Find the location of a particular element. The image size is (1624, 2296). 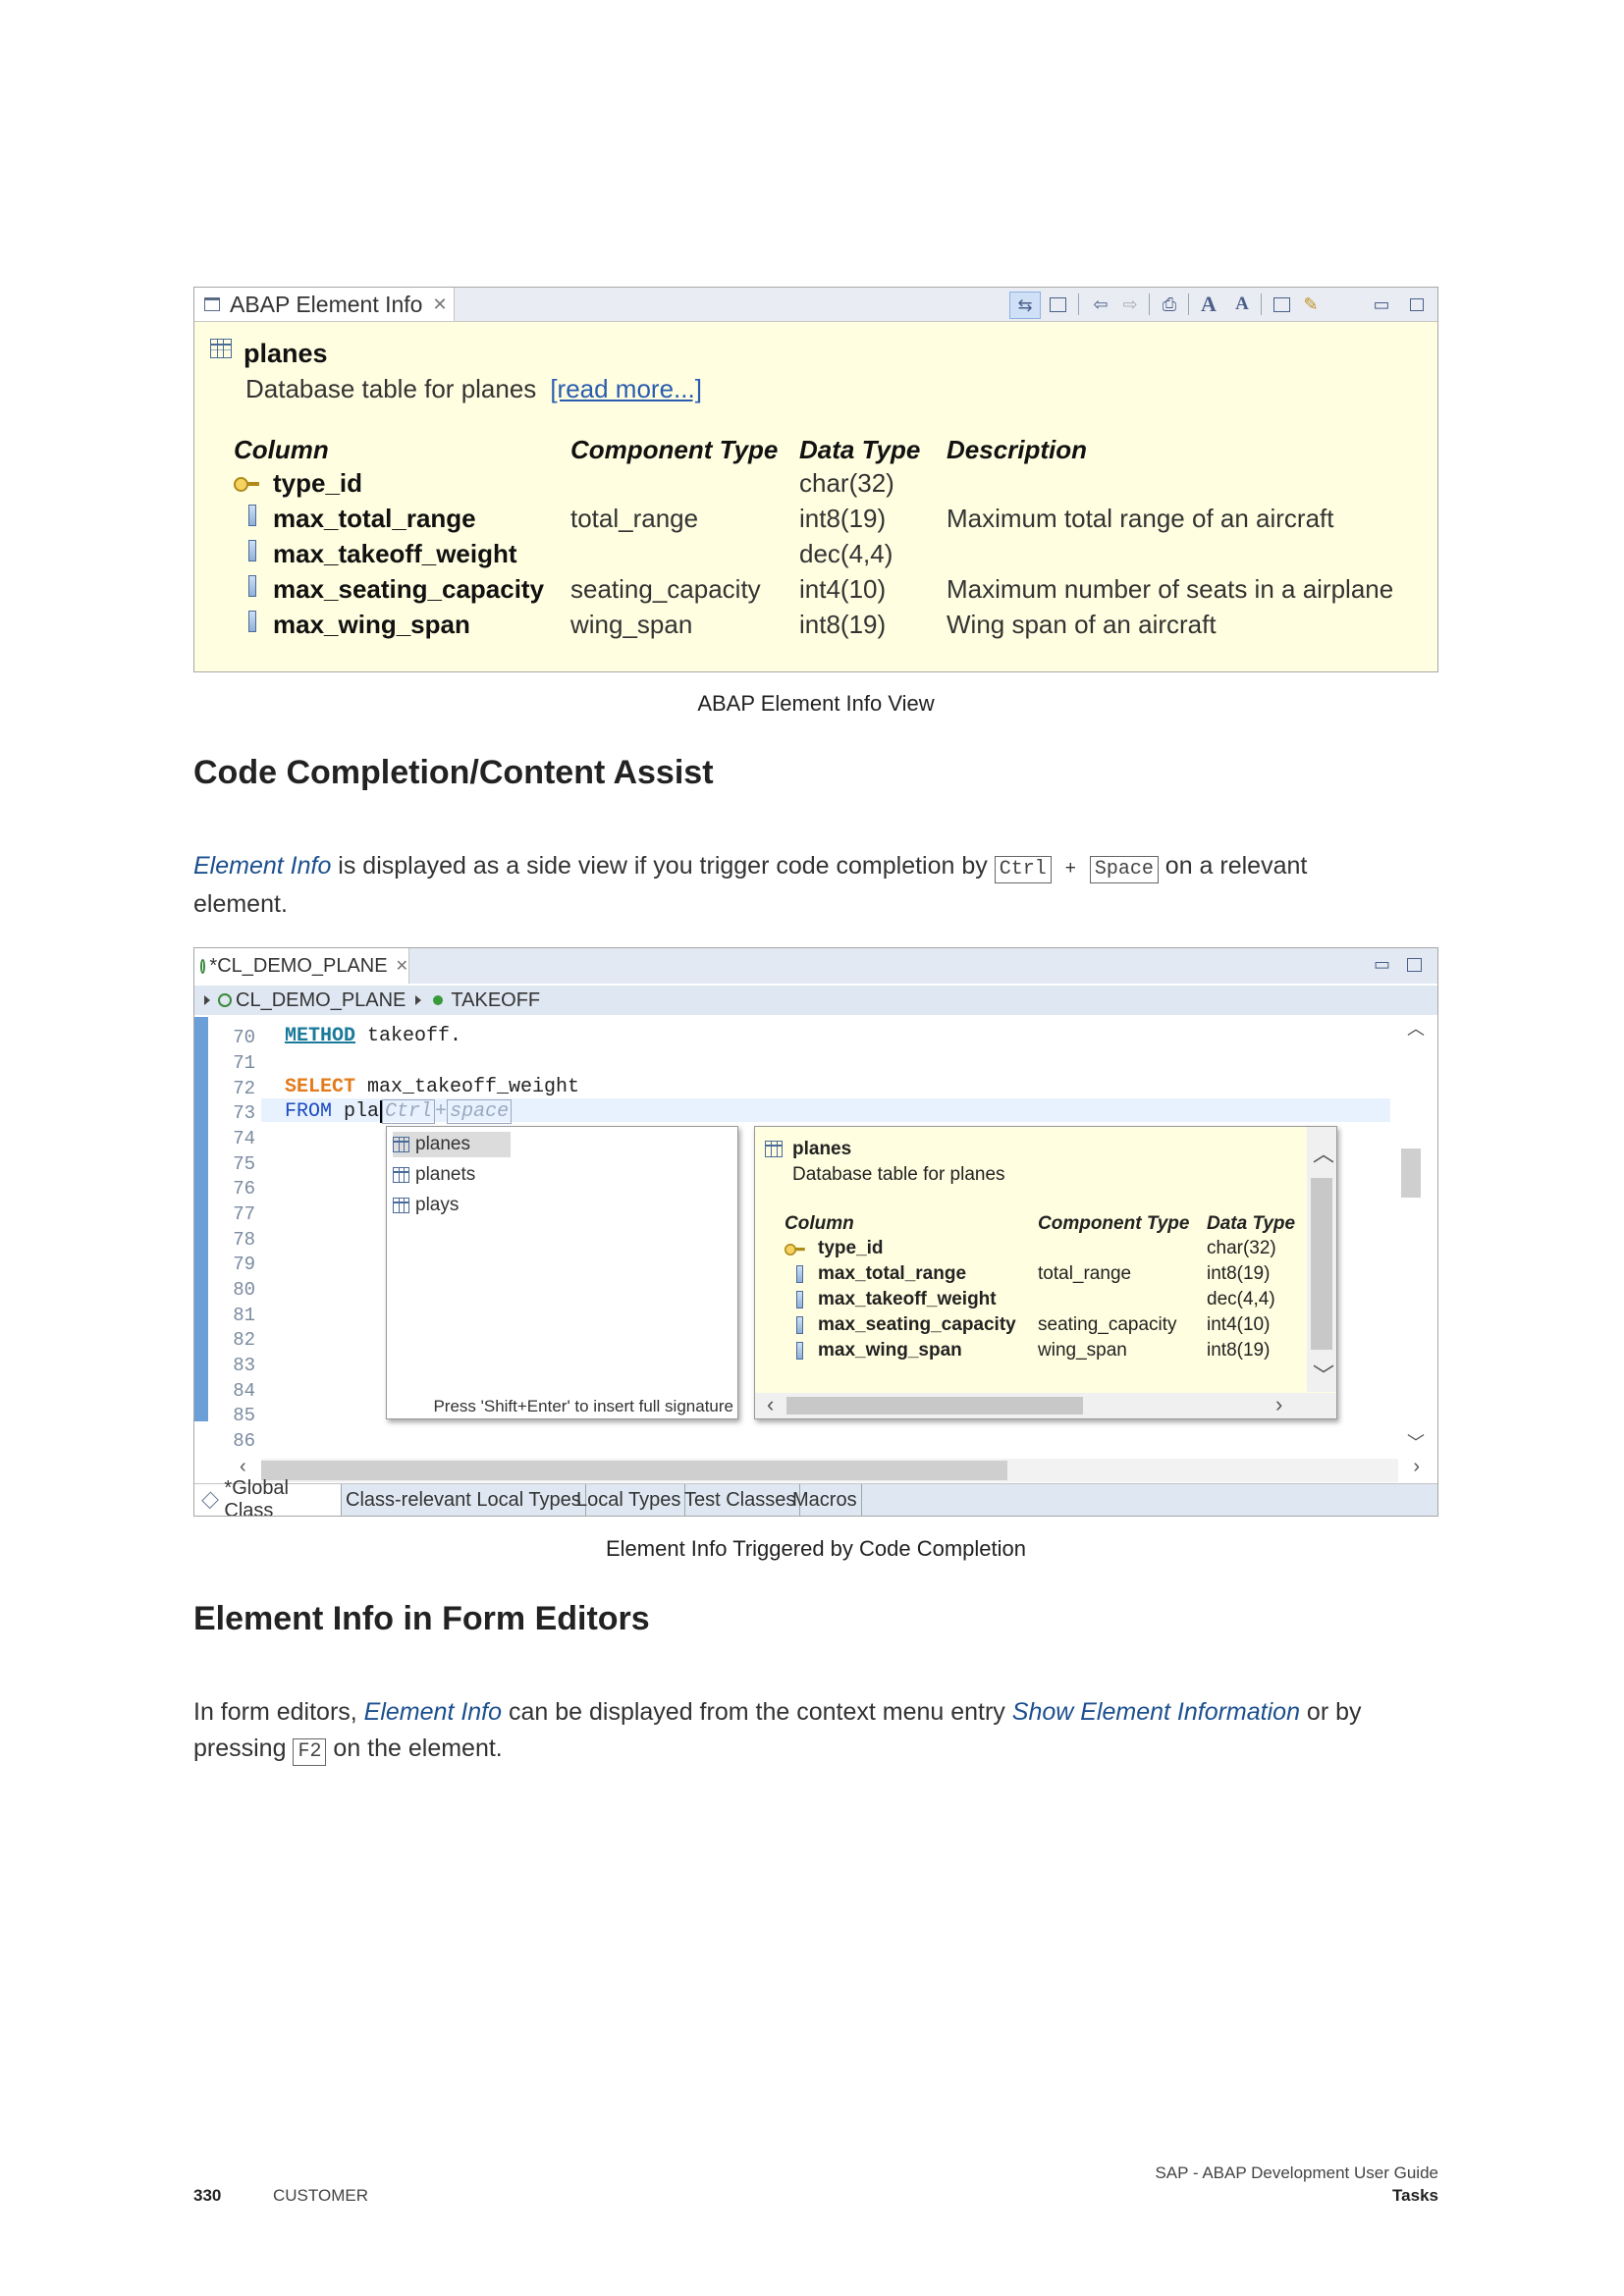

paragraph-text: on the element. is located at coordinates (414, 1748).